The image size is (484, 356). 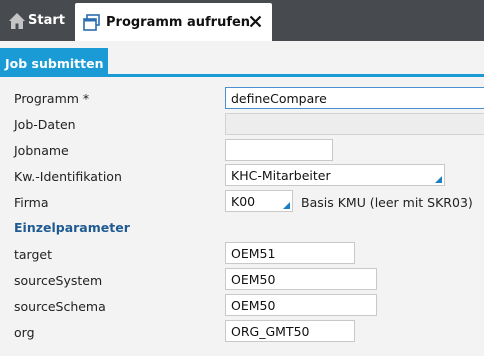 What do you see at coordinates (253, 305) in the screenshot?
I see `param-value-sourceschema: OEM50` at bounding box center [253, 305].